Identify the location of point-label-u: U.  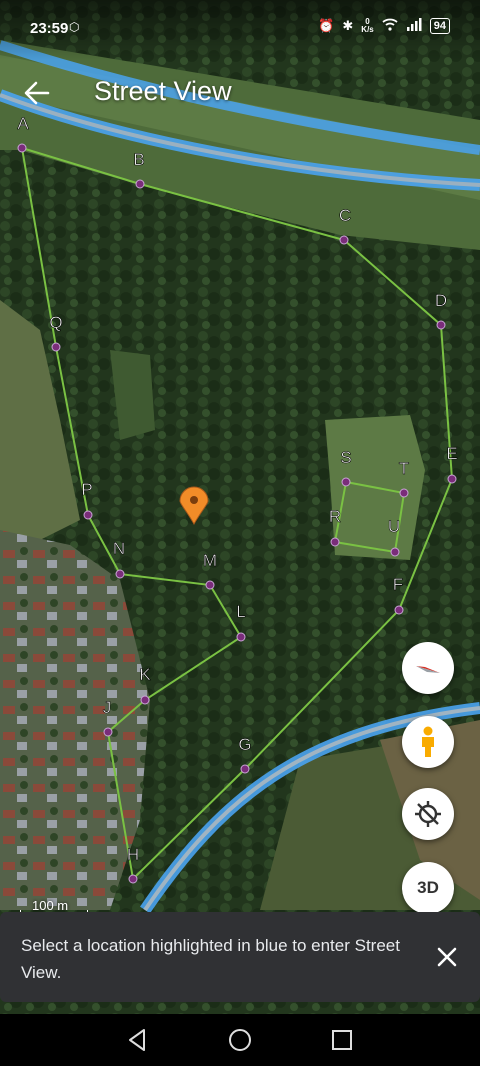
(394, 526).